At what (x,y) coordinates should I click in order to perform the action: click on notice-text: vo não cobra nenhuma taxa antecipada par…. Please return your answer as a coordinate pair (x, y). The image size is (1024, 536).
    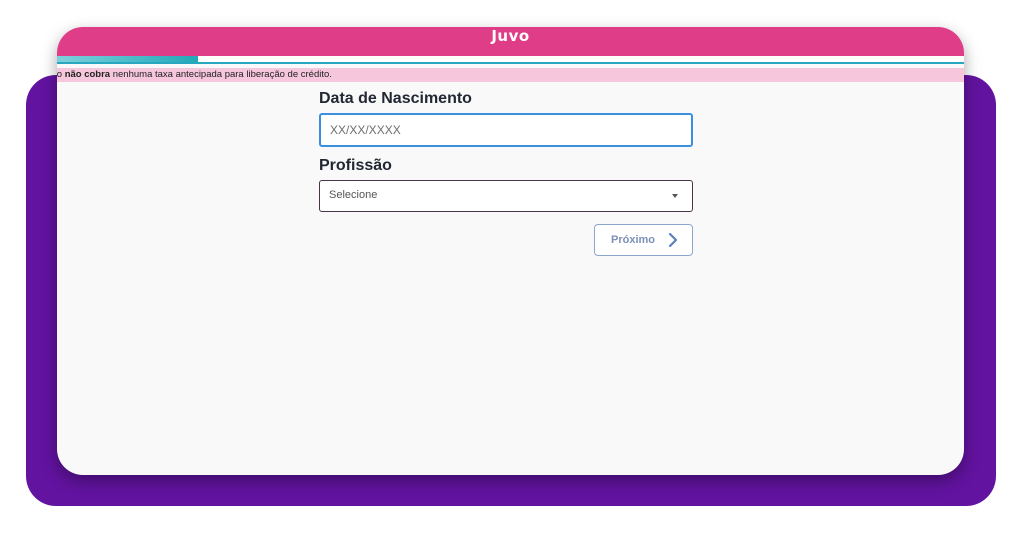
    Looking at the image, I should click on (194, 75).